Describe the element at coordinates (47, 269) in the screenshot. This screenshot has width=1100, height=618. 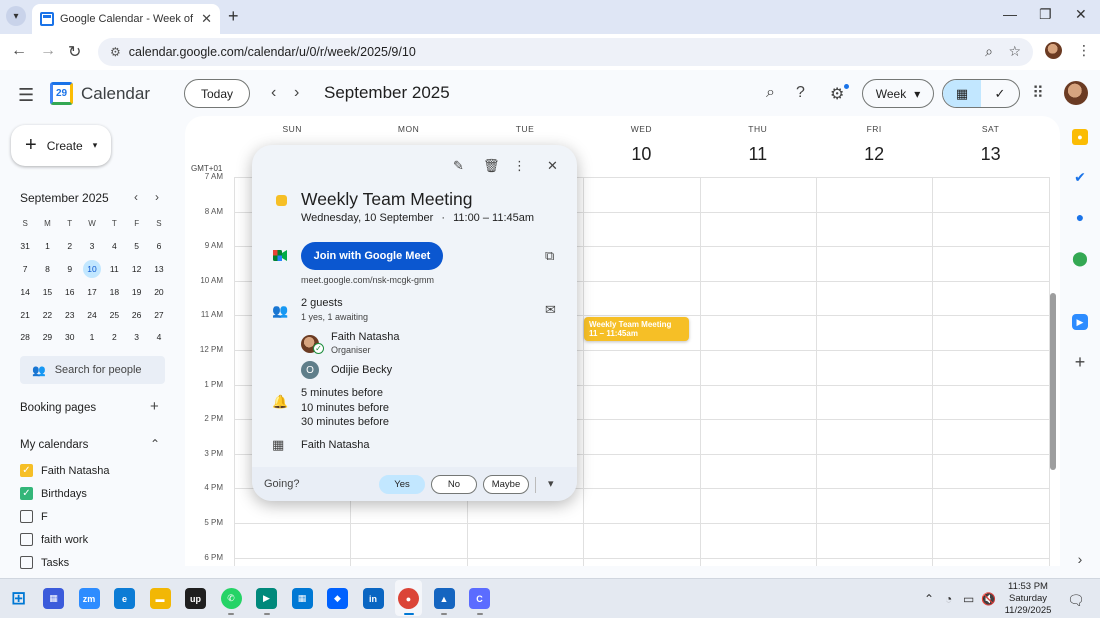
I see `mini-day-cell: 8` at that location.